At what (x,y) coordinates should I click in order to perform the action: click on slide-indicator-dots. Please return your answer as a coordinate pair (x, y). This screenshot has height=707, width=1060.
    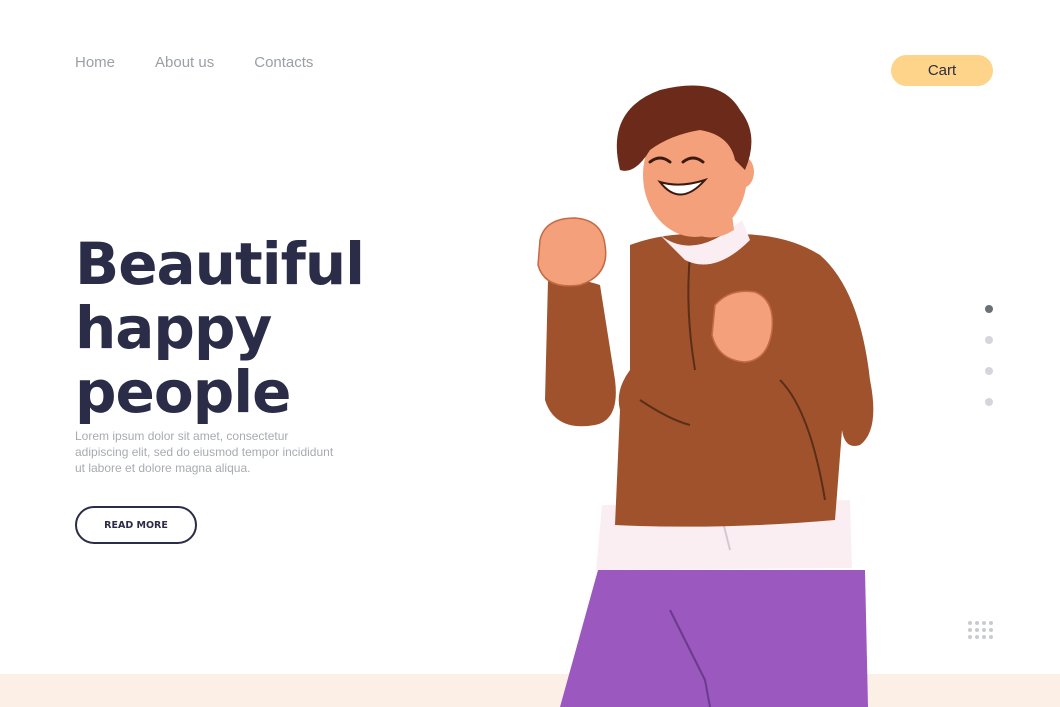
    Looking at the image, I should click on (989, 367).